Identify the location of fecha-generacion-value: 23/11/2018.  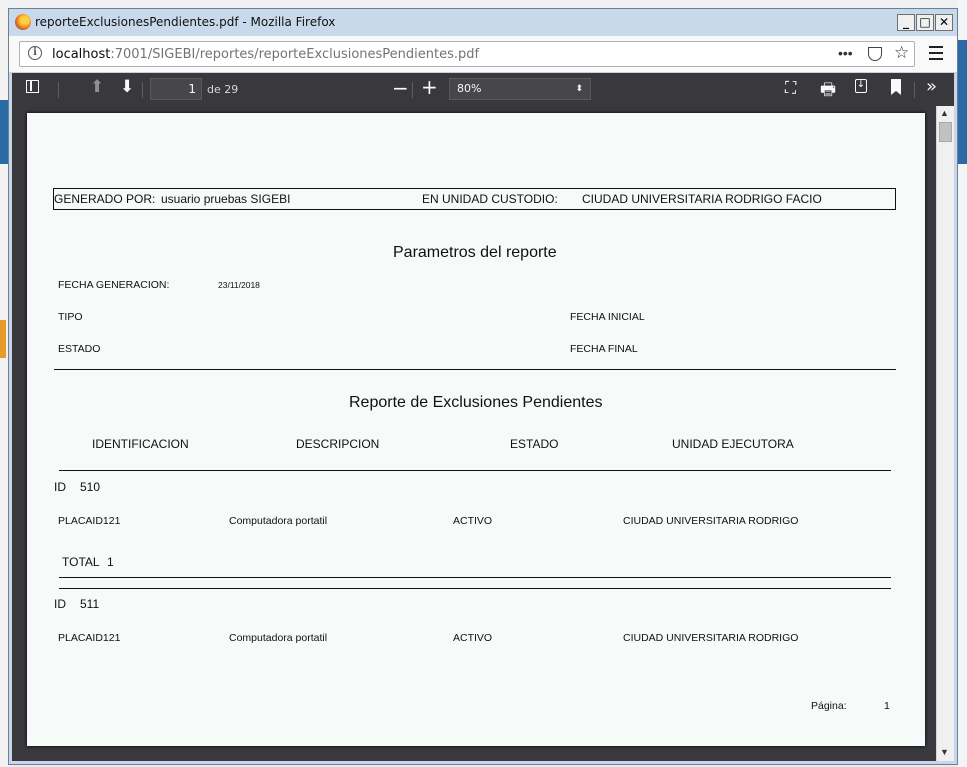
(239, 285).